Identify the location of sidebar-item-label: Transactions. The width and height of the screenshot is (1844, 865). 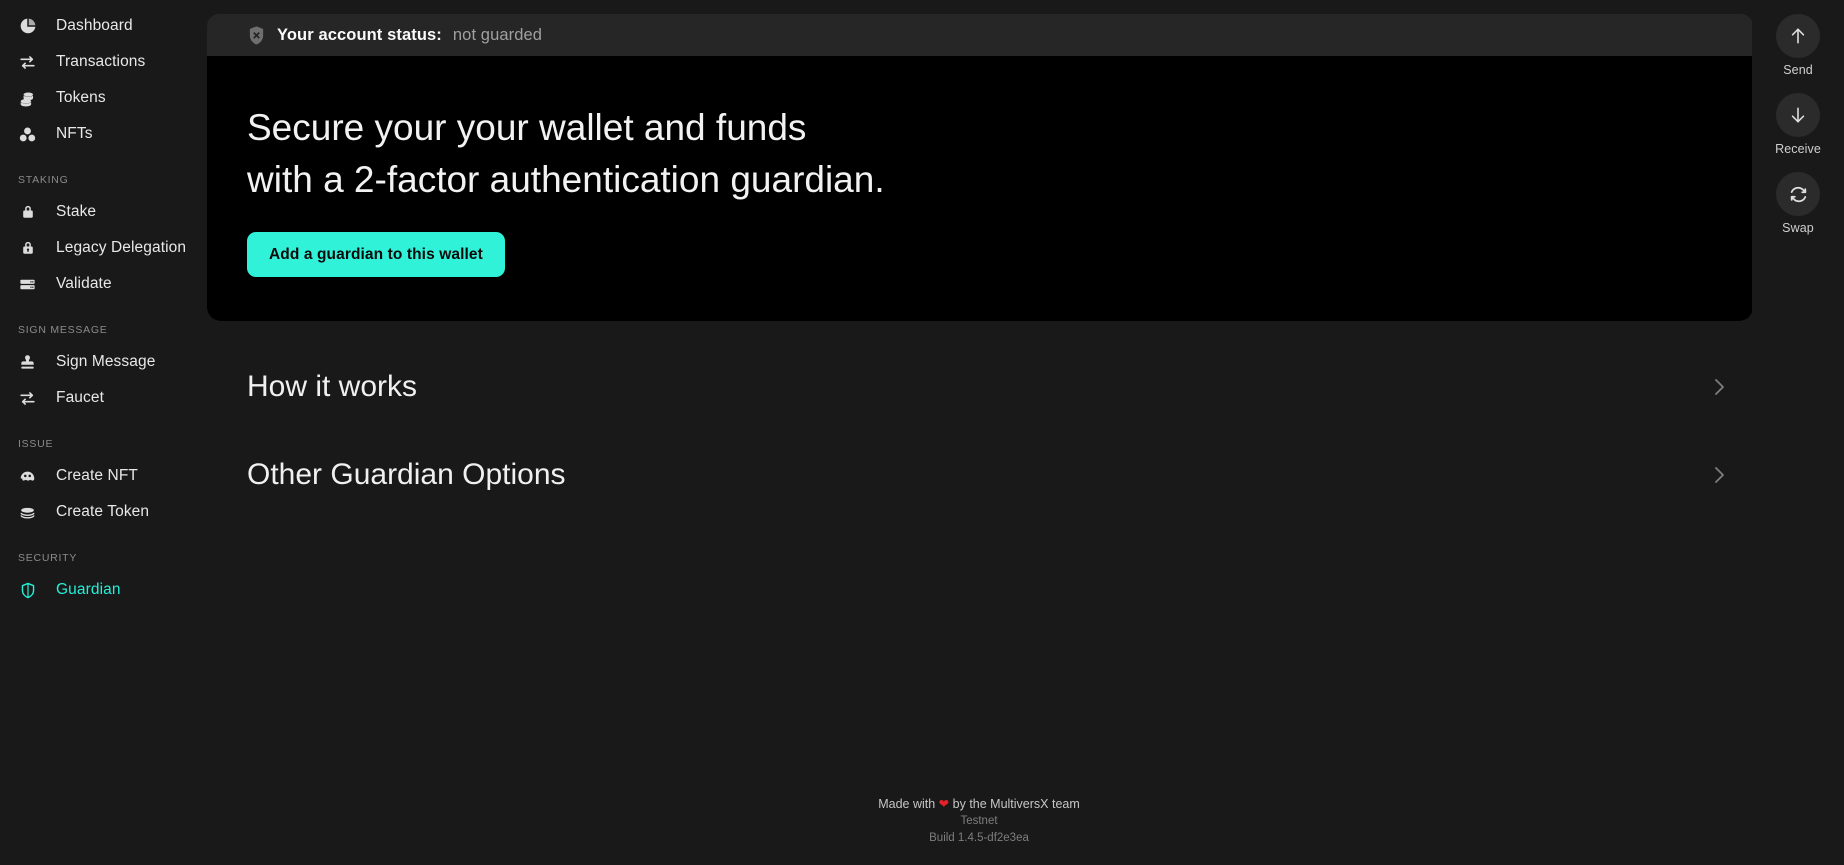
(101, 61).